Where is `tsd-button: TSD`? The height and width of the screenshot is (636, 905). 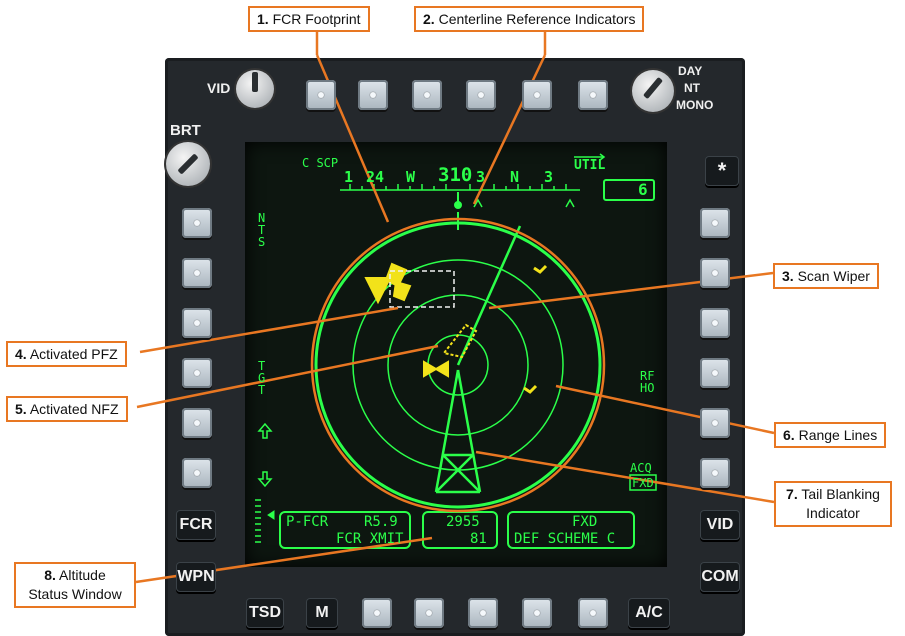
tsd-button: TSD is located at coordinates (265, 613).